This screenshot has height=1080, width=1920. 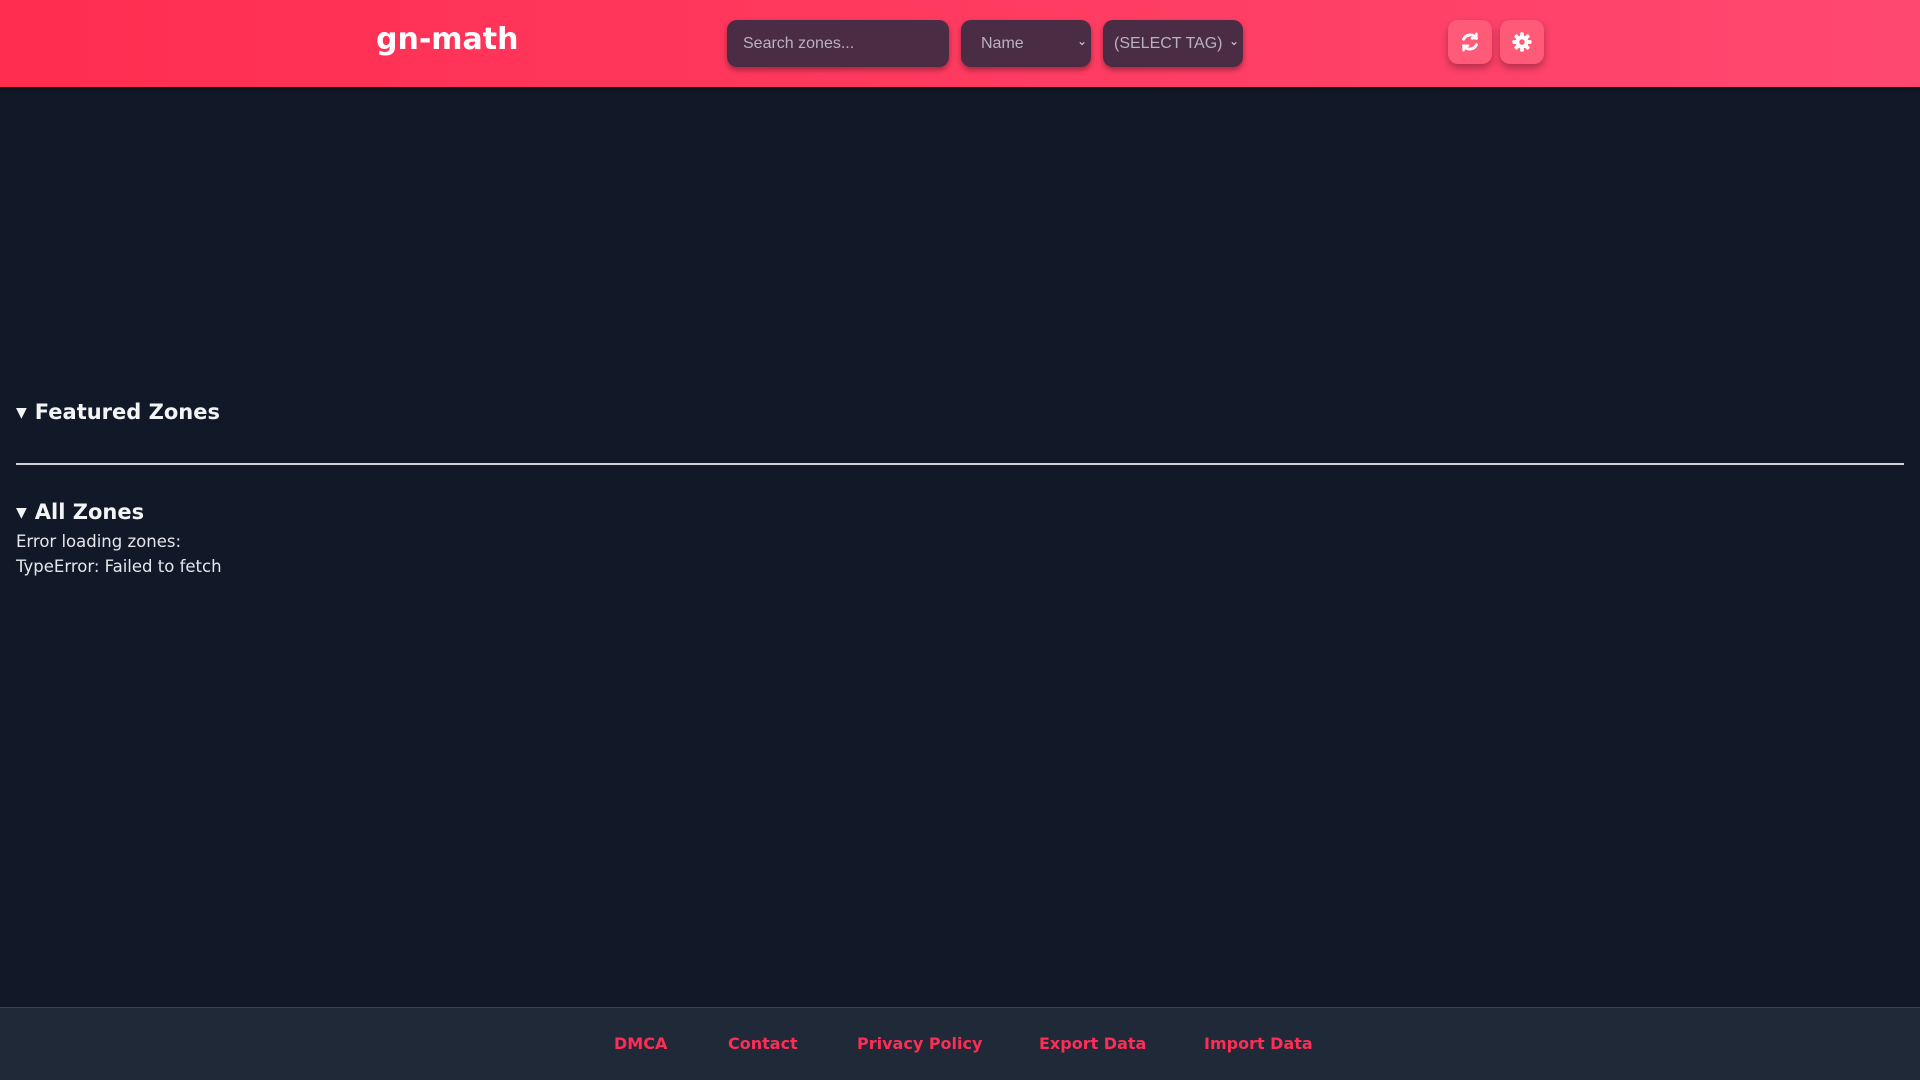 I want to click on all-zones-heading: All Zones, so click(x=89, y=512).